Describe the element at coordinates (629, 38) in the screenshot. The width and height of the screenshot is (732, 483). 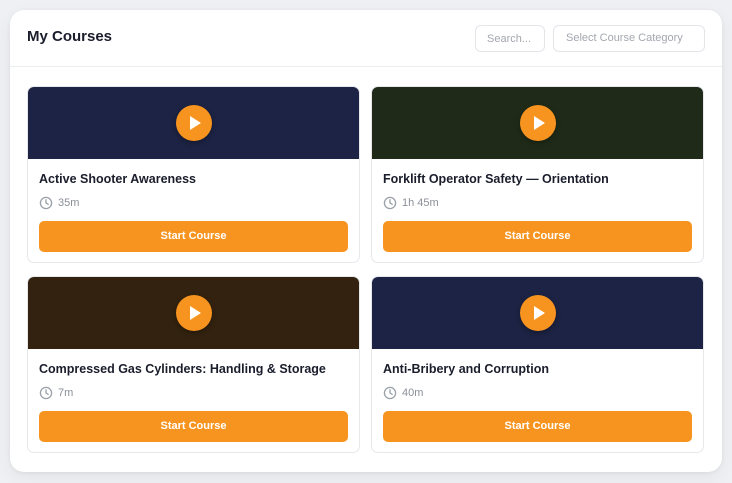
I see `course-category-select: Select Course Category` at that location.